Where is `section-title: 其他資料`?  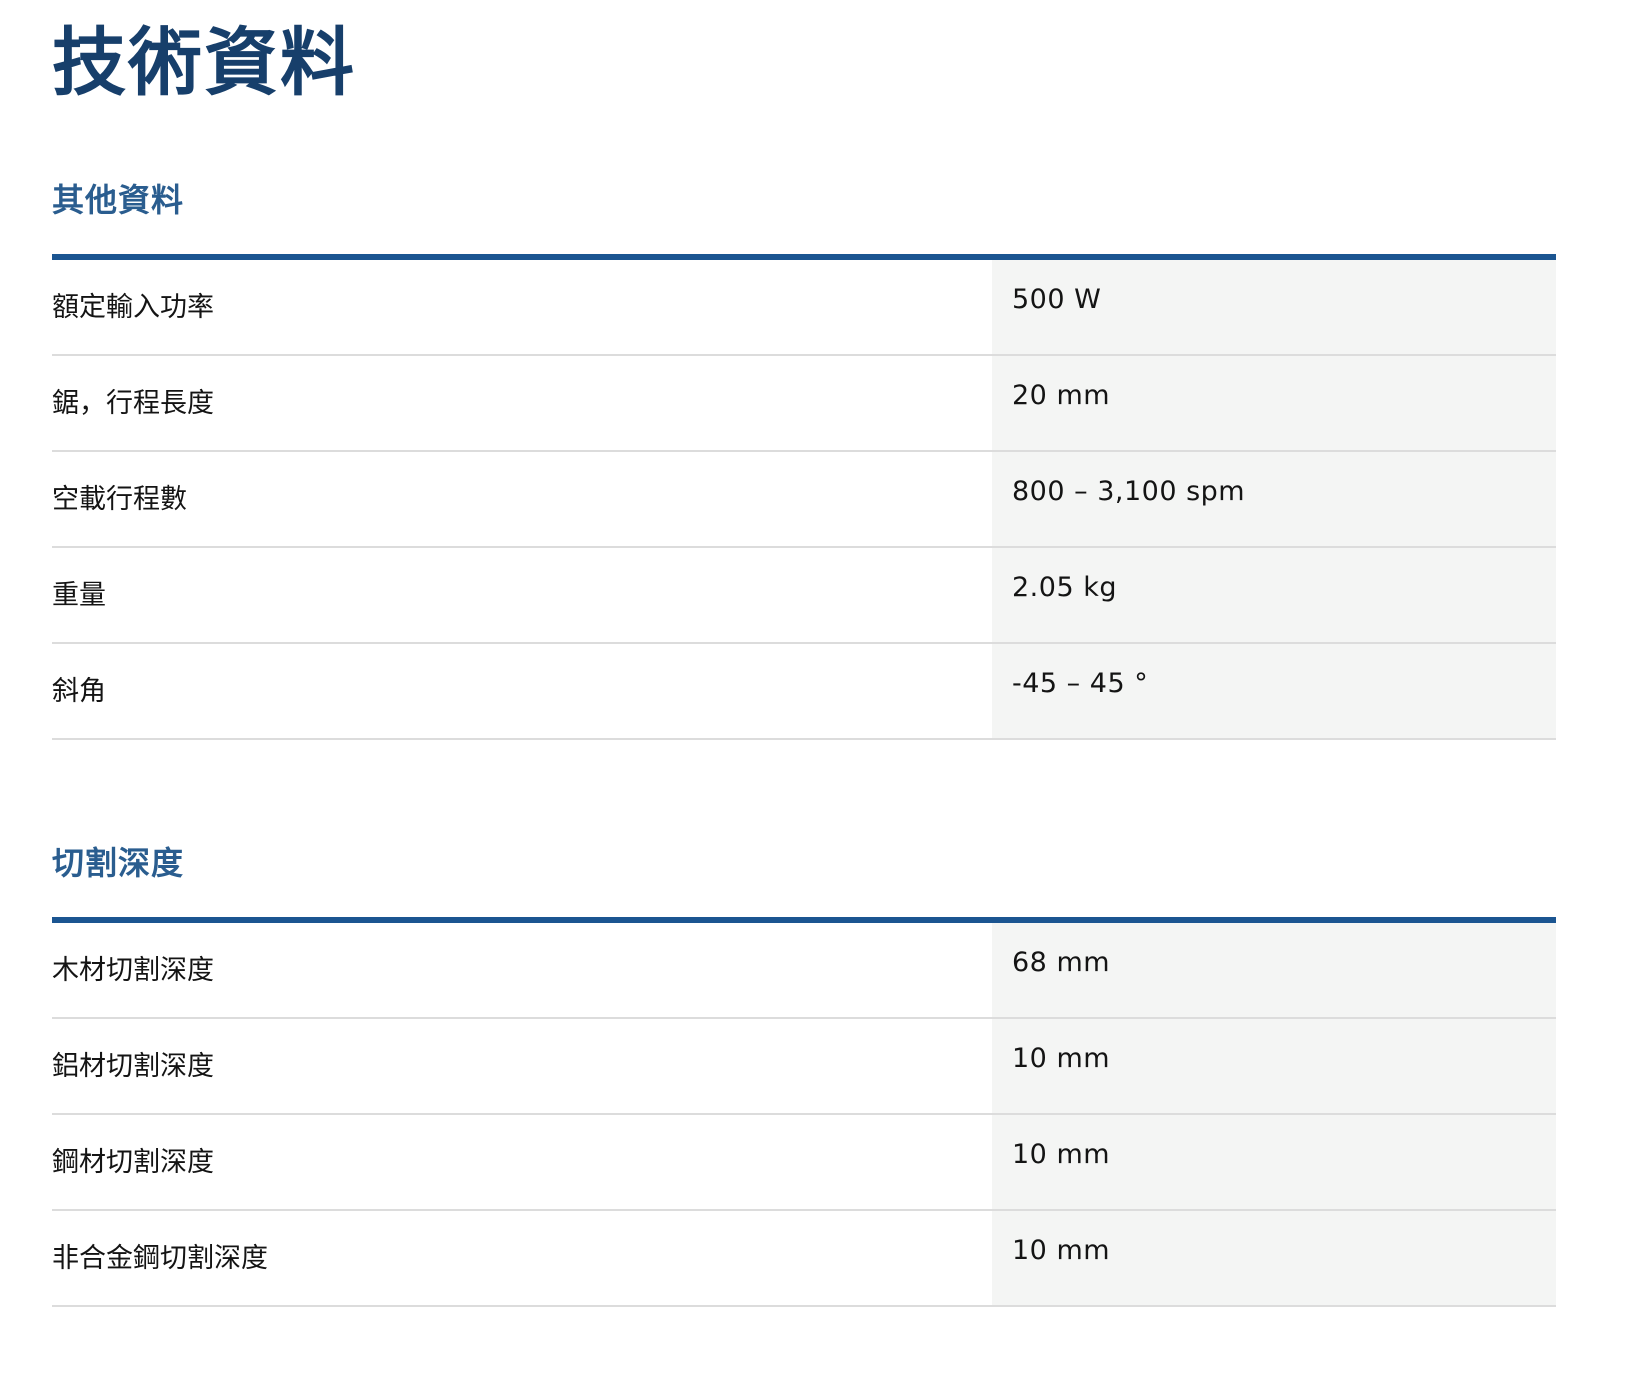
section-title: 其他資料 is located at coordinates (118, 200).